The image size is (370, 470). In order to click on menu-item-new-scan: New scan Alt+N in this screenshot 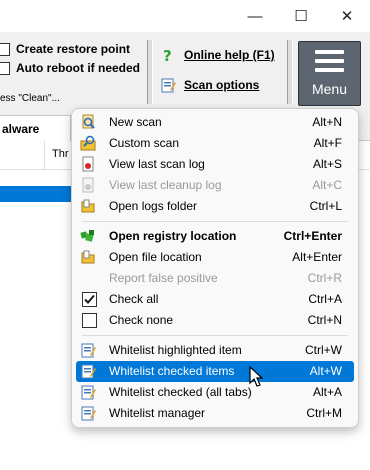, I will do `click(215, 122)`.